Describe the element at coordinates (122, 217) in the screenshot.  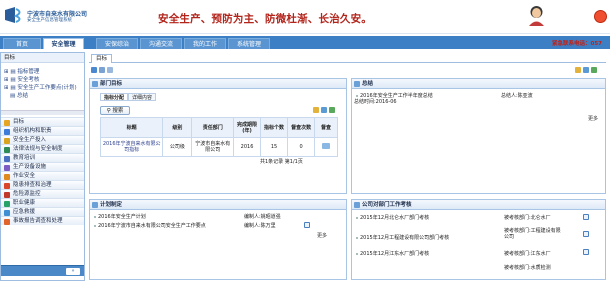
I see `plan-item-title: 2016年安全生产计划` at that location.